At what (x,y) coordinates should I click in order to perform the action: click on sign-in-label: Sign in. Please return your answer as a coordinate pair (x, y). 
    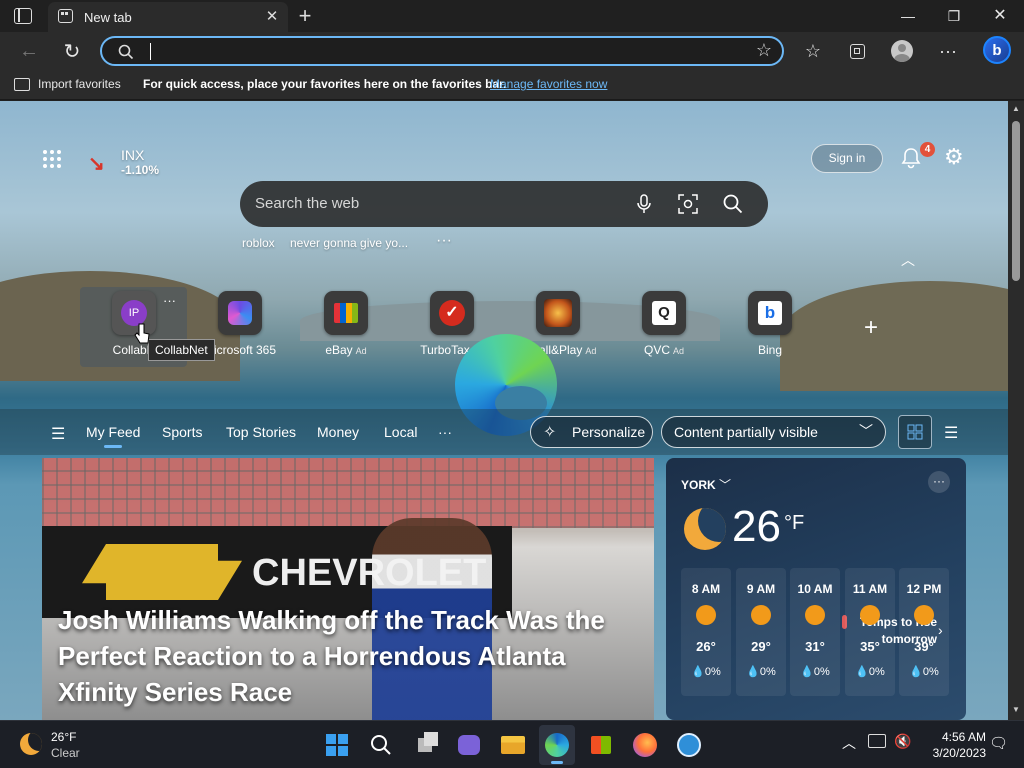
    Looking at the image, I should click on (847, 158).